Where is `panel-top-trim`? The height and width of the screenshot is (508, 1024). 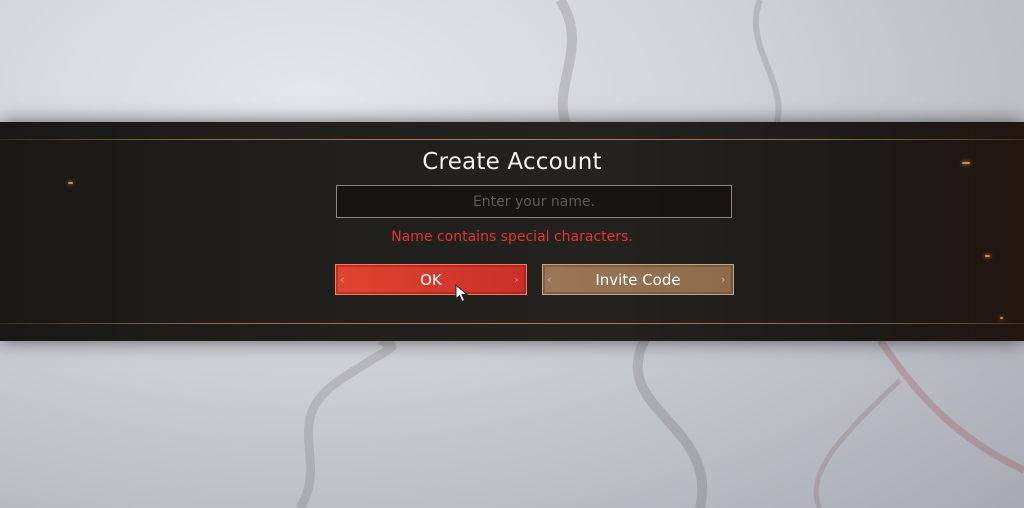
panel-top-trim is located at coordinates (512, 139).